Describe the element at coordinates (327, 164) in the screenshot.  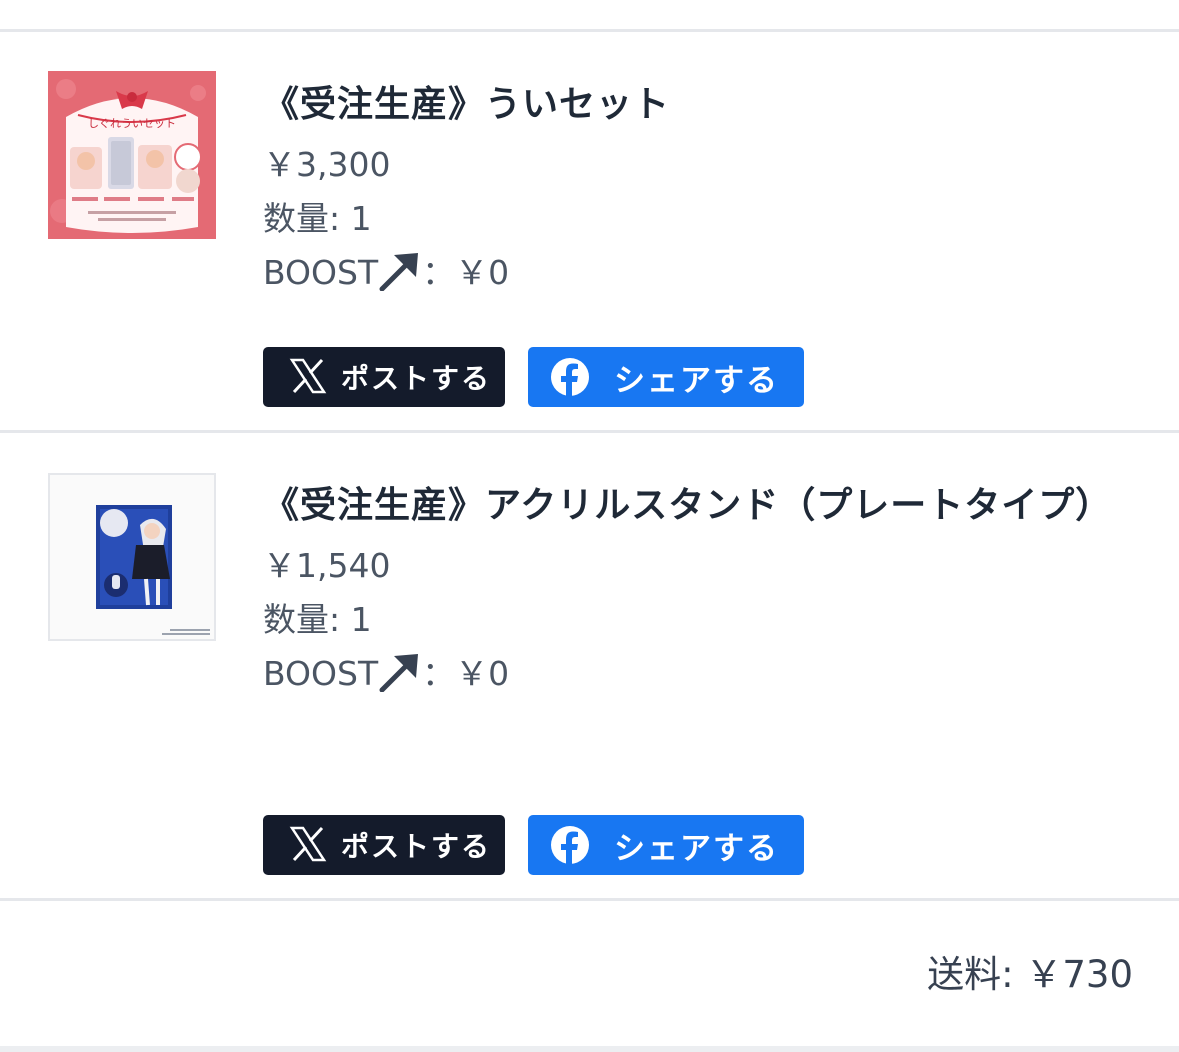
I see `product-price: ￥3,300` at that location.